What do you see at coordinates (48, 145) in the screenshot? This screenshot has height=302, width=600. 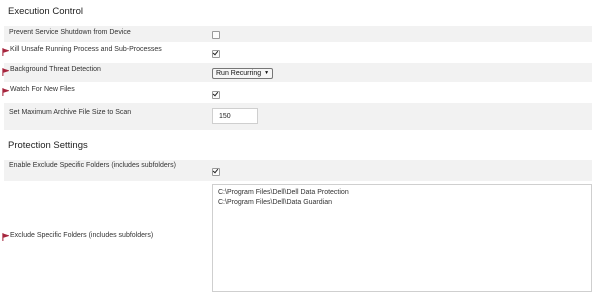 I see `section-title-protection-settings: Protection Settings` at bounding box center [48, 145].